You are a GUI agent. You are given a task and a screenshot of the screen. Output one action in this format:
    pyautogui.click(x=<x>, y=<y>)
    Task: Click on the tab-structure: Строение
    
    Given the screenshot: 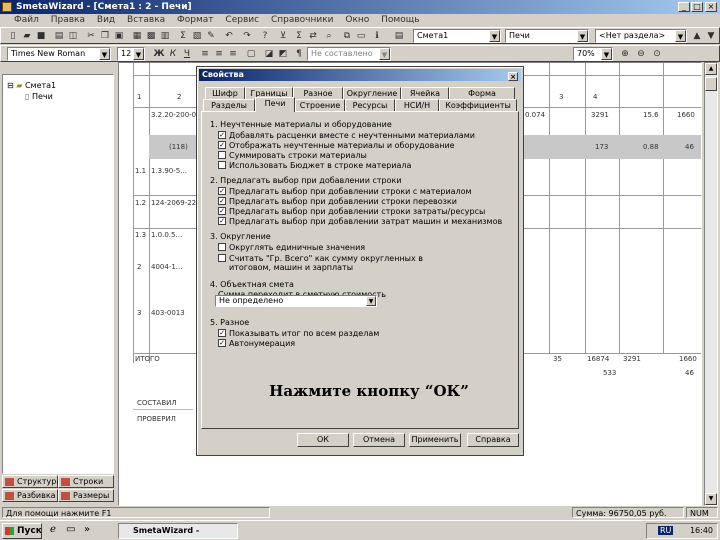 What is the action you would take?
    pyautogui.click(x=320, y=105)
    